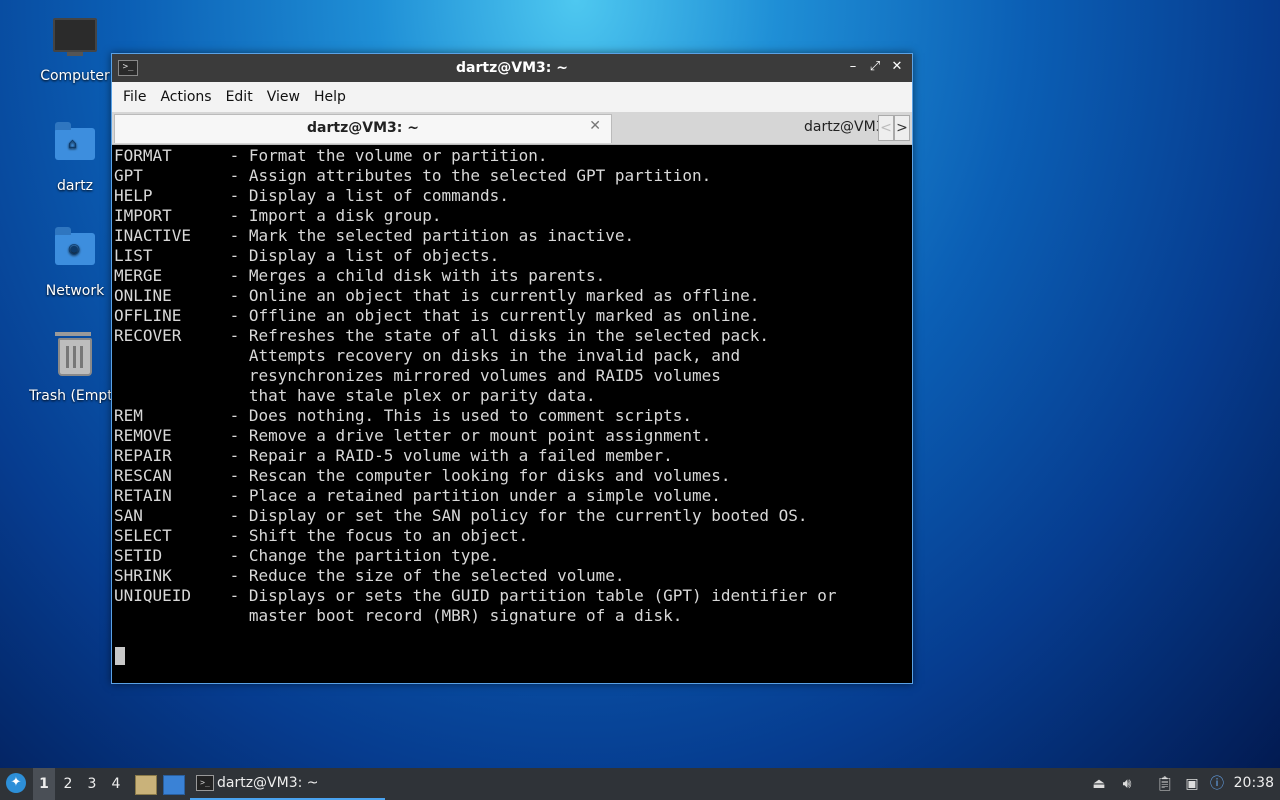 The height and width of the screenshot is (800, 1280). Describe the element at coordinates (853, 67) in the screenshot. I see `minimize-button: –` at that location.